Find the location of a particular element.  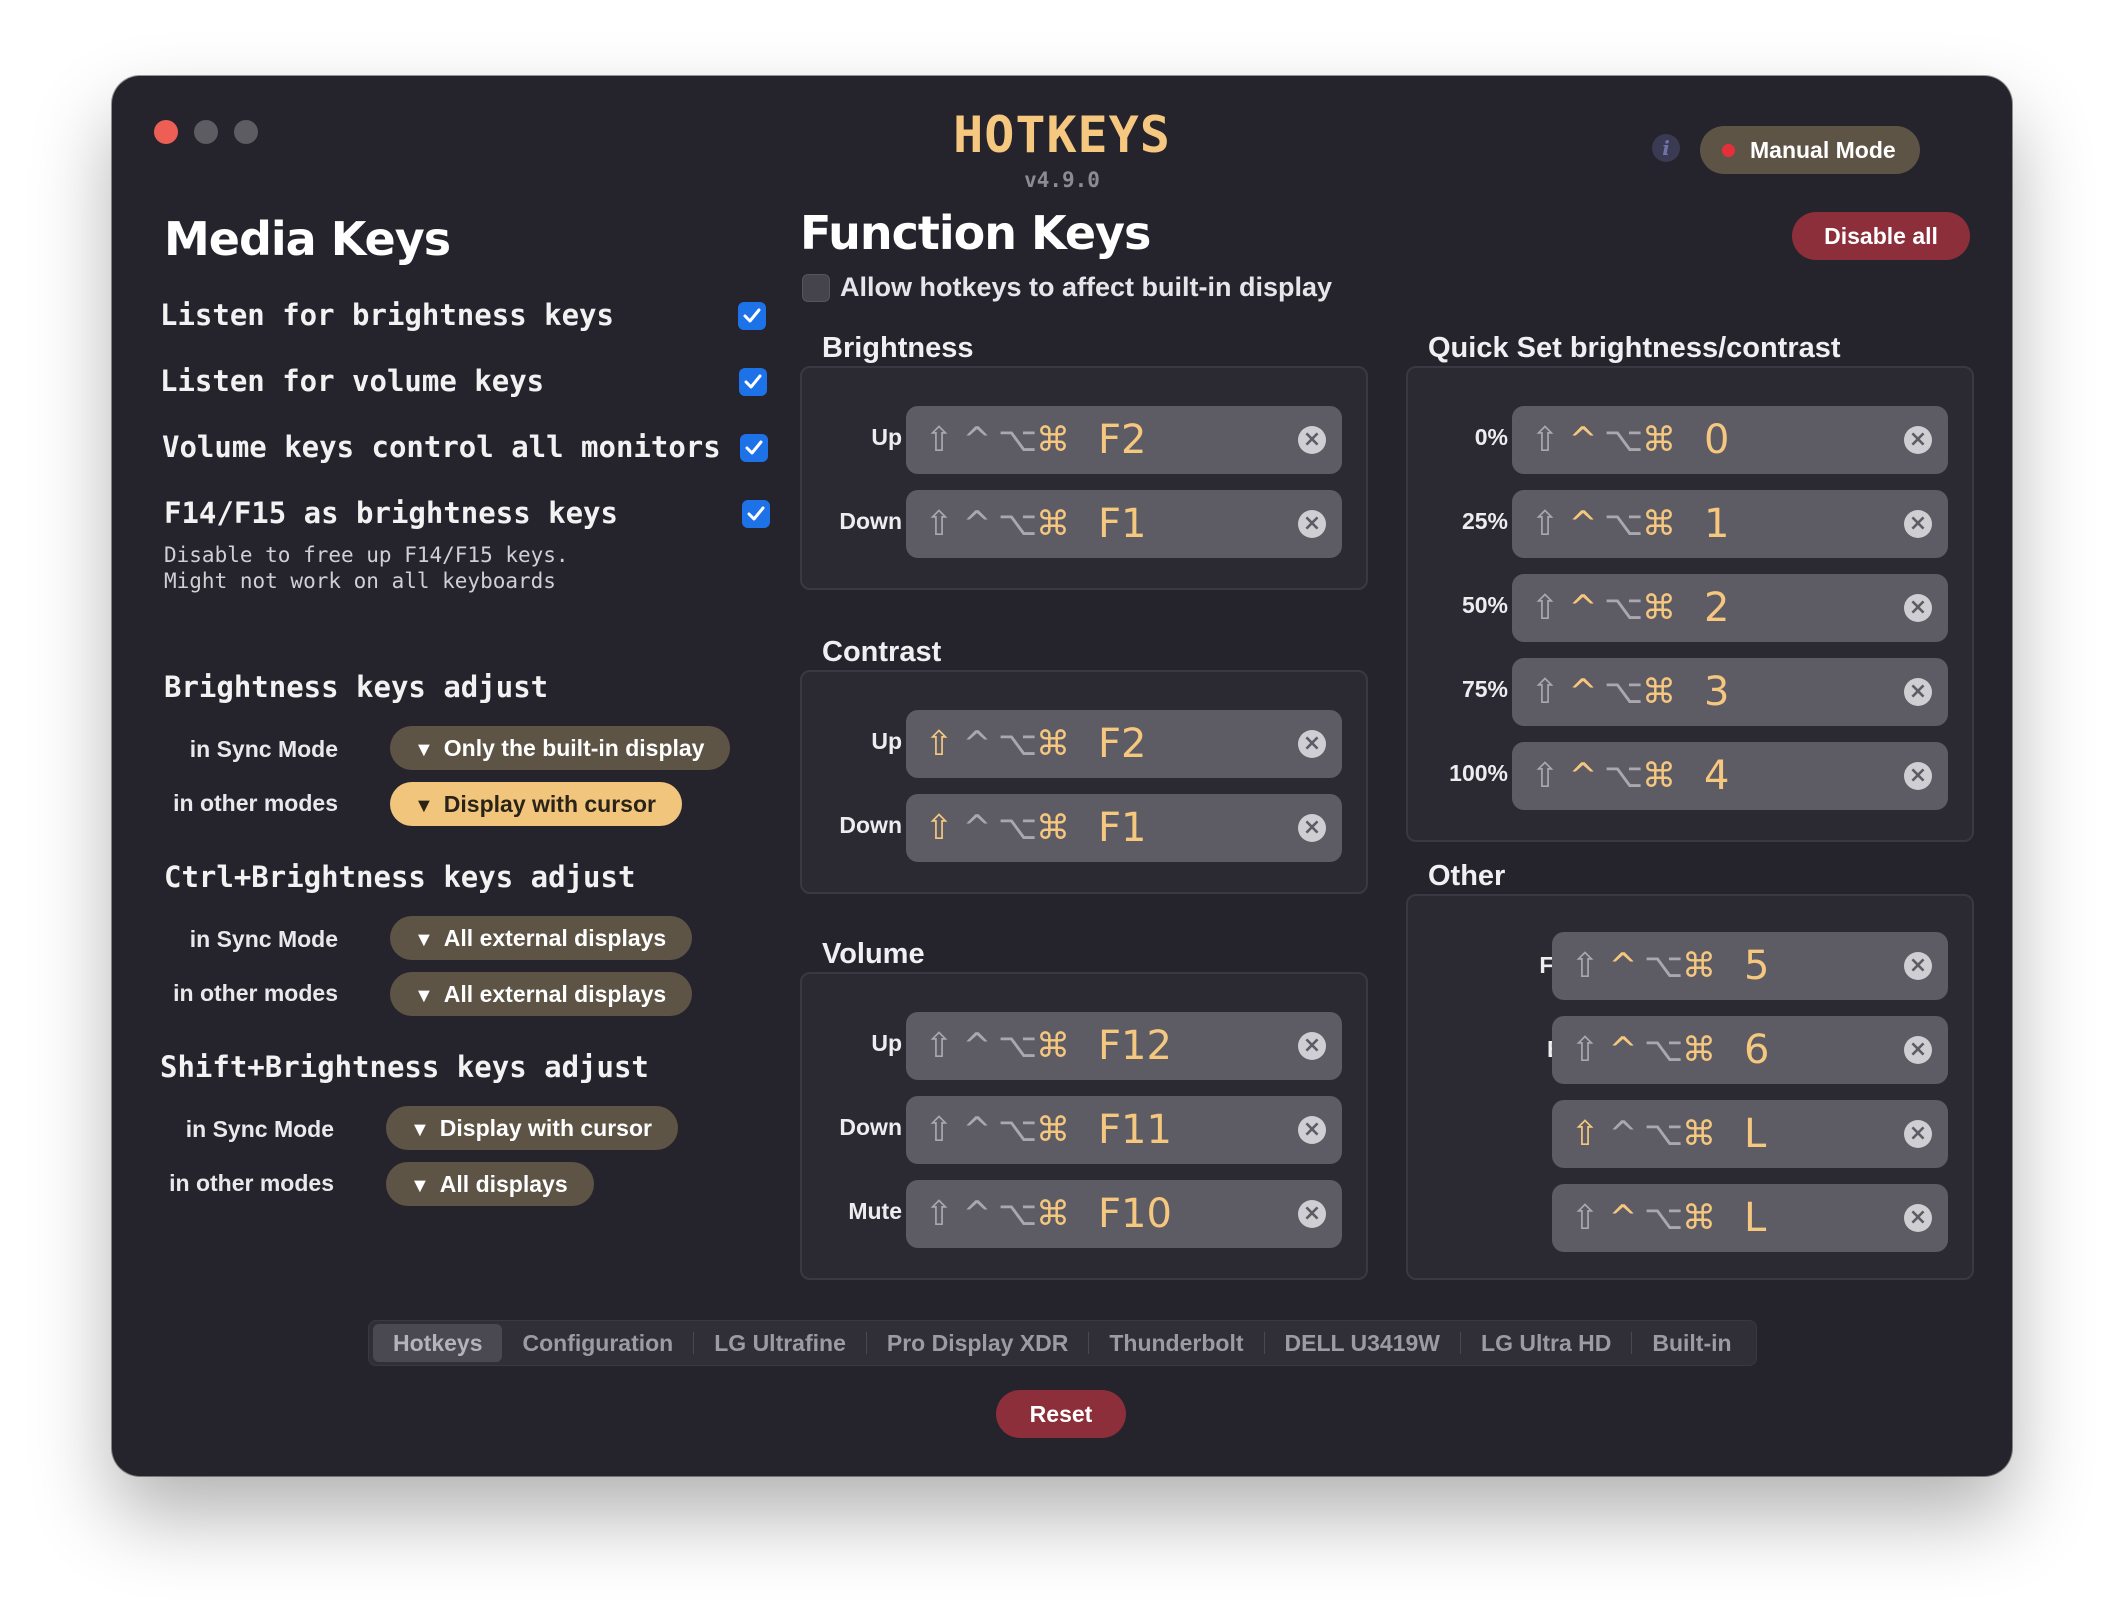

ctrl-brightness-heading: Ctrl+Brightness keys adjust is located at coordinates (400, 877).